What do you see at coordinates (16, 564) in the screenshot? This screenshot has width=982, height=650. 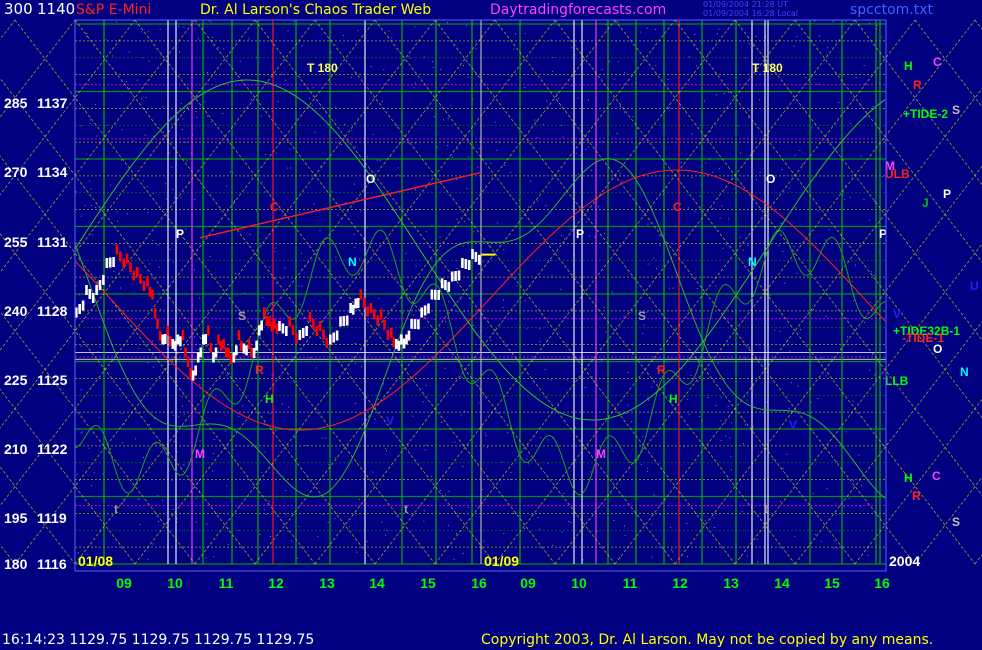 I see `y-left-tick: 180` at bounding box center [16, 564].